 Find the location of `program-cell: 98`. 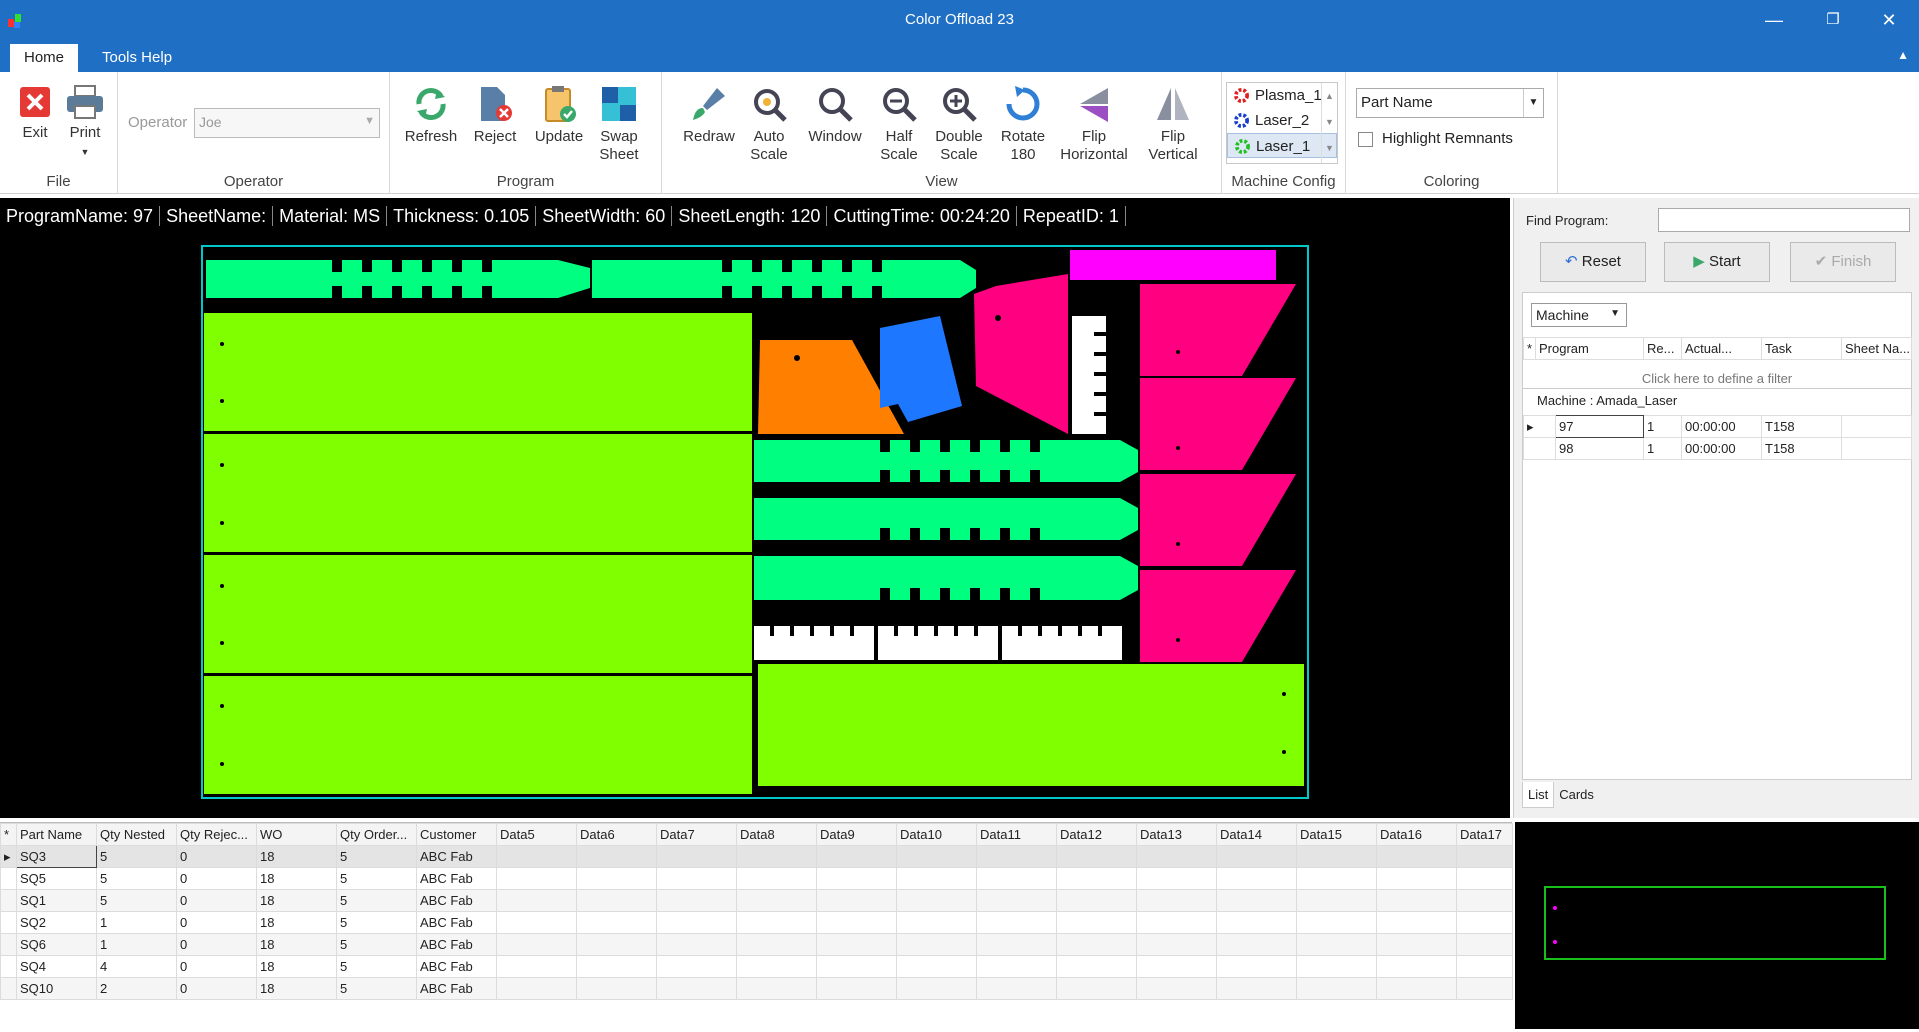

program-cell: 98 is located at coordinates (1599, 448).